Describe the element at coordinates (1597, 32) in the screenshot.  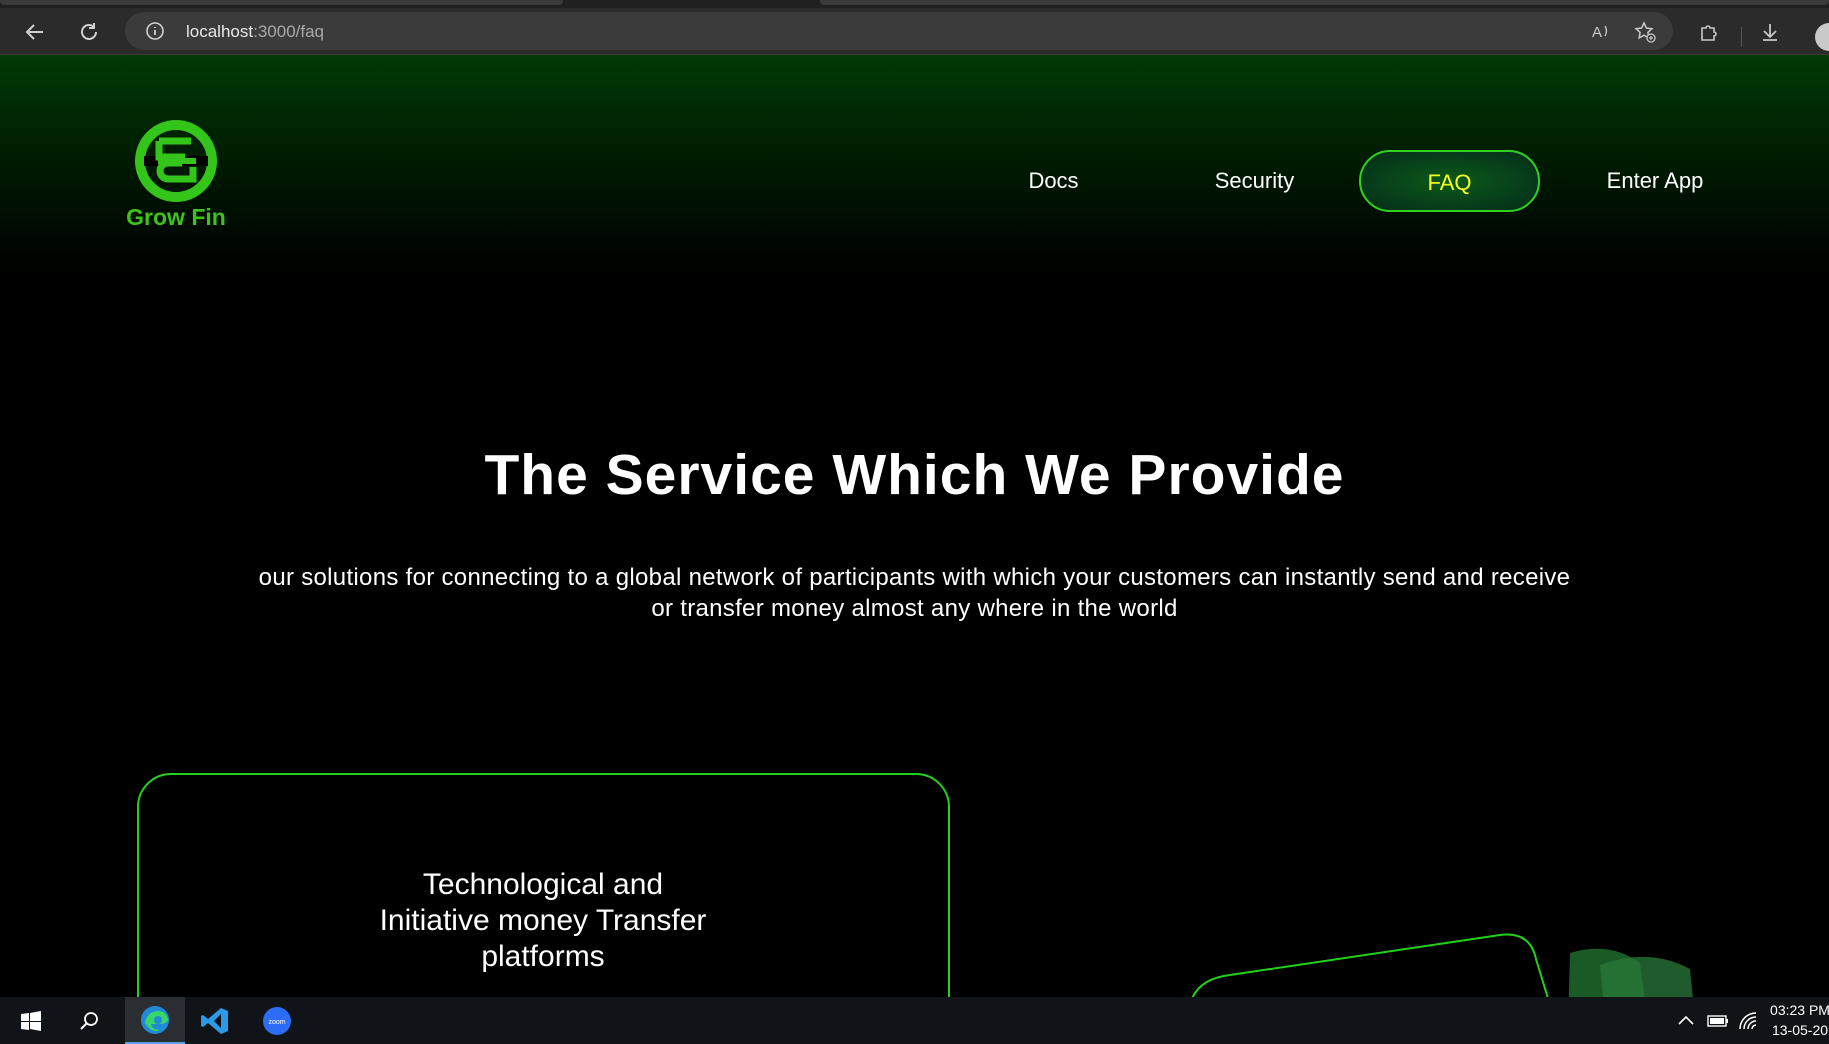
I see `svg-text: A` at that location.